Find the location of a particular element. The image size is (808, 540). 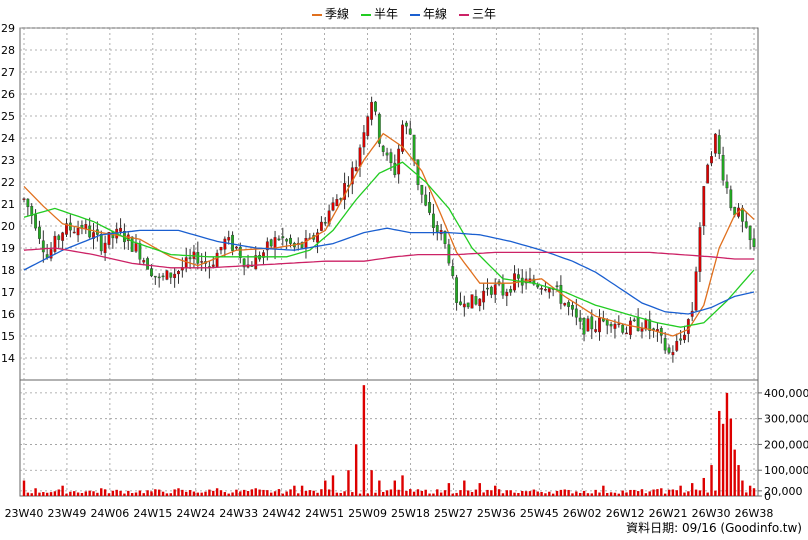

data-date-note: 資料日期: 09/16 (Goodinfo.tw) is located at coordinates (714, 528).